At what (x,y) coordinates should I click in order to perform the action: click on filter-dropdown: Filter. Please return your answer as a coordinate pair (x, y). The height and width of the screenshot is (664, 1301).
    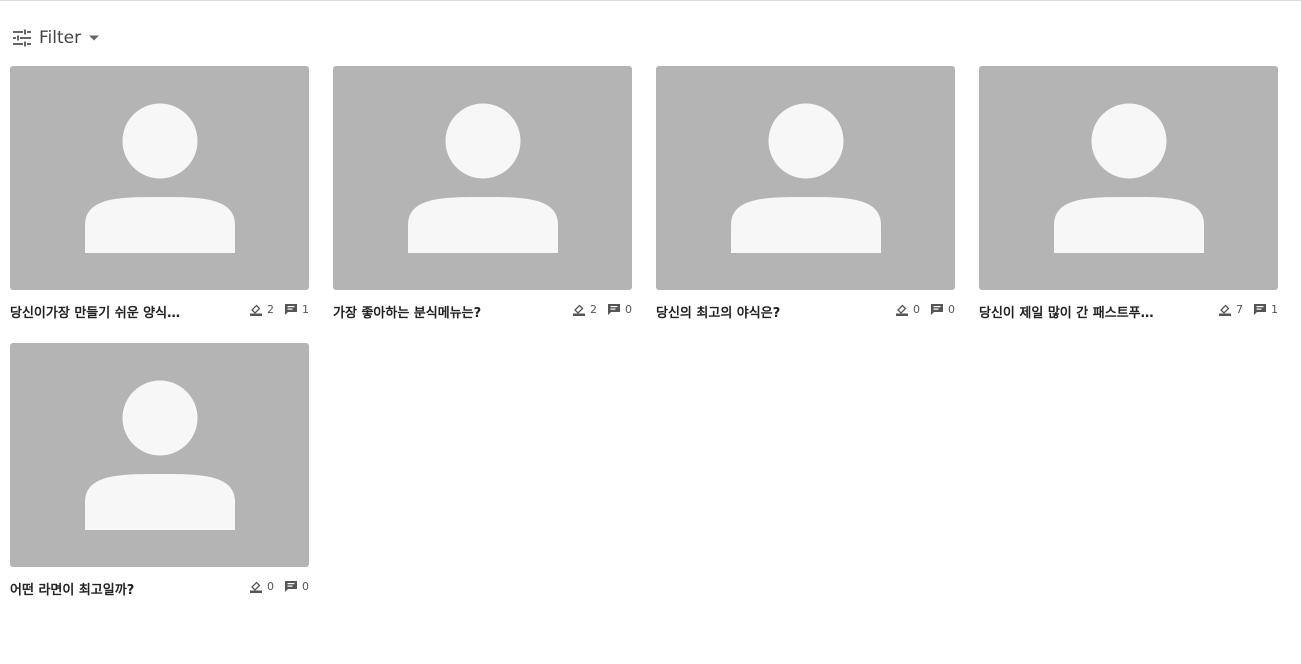
    Looking at the image, I should click on (56, 38).